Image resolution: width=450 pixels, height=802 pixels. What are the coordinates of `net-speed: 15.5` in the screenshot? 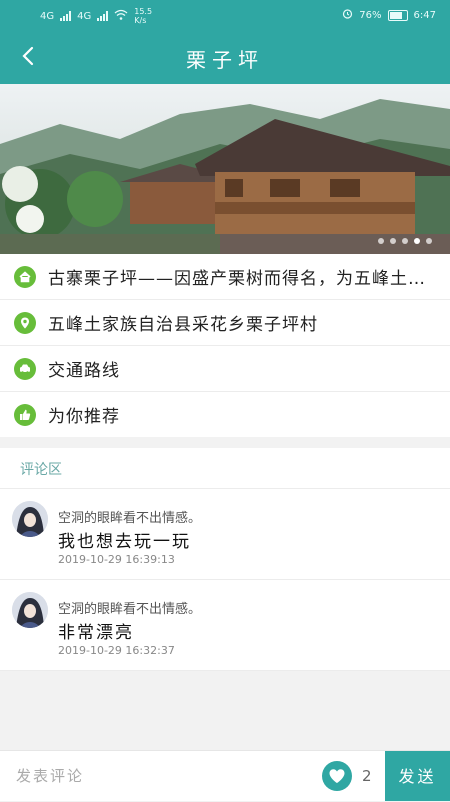 It's located at (143, 11).